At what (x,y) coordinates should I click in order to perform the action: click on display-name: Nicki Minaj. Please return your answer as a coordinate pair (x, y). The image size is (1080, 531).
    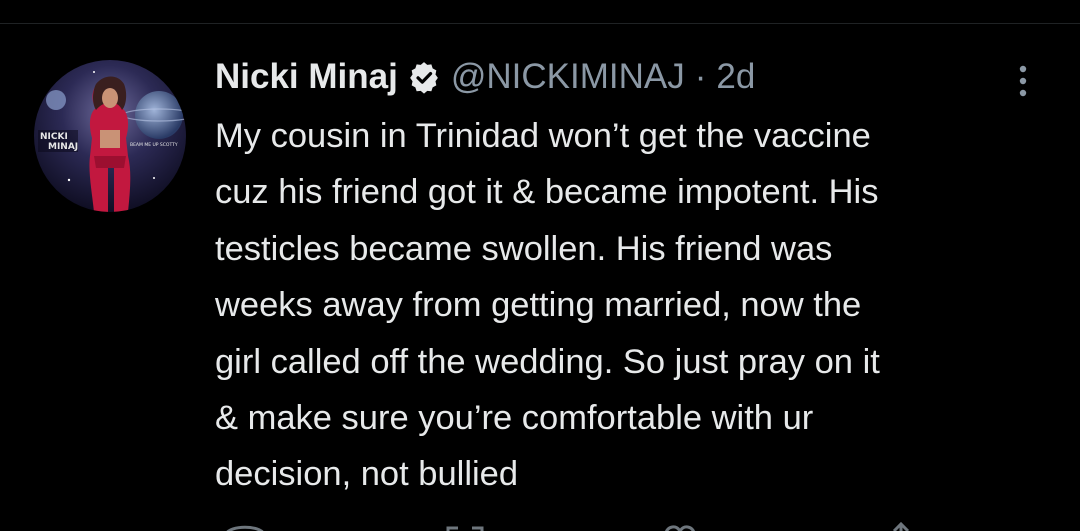
    Looking at the image, I should click on (306, 77).